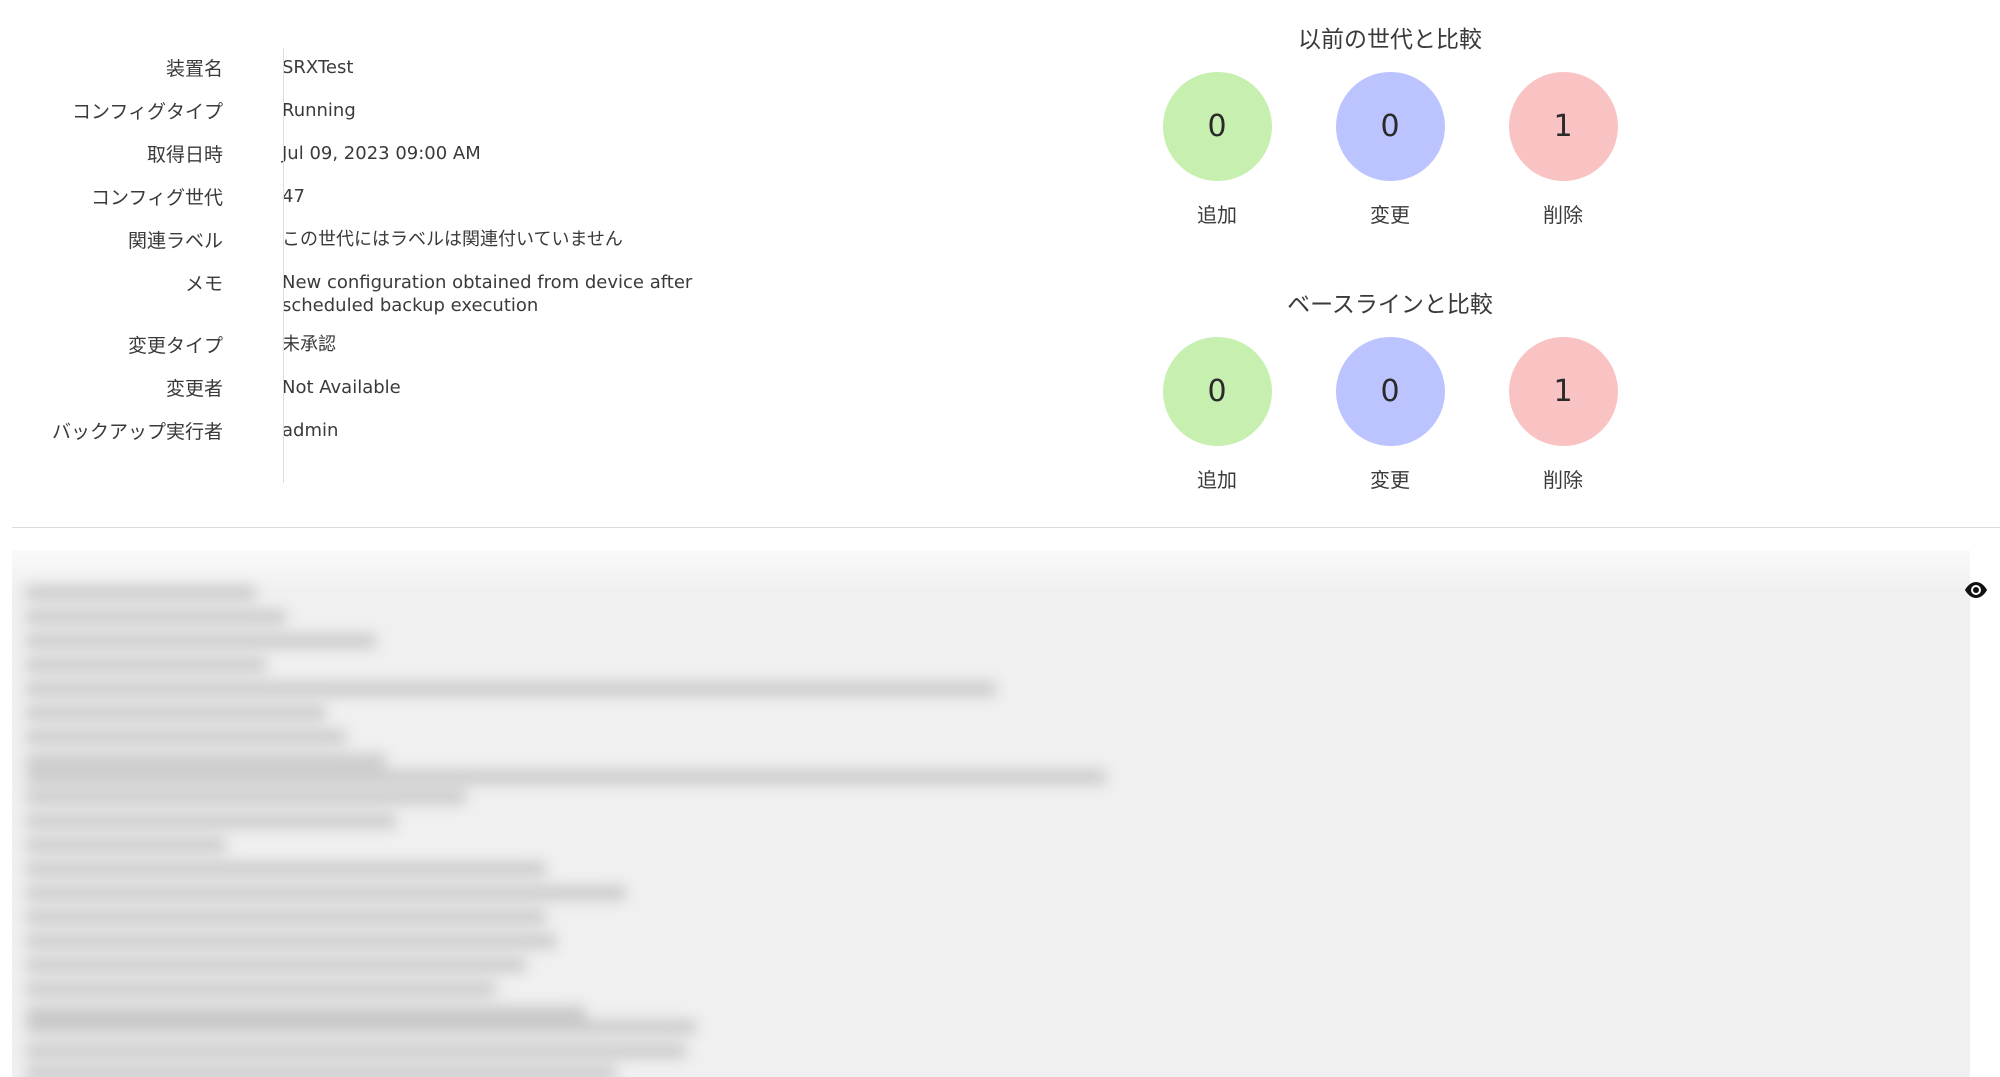 The height and width of the screenshot is (1077, 2000). What do you see at coordinates (203, 284) in the screenshot?
I see `detail-label: メモ` at bounding box center [203, 284].